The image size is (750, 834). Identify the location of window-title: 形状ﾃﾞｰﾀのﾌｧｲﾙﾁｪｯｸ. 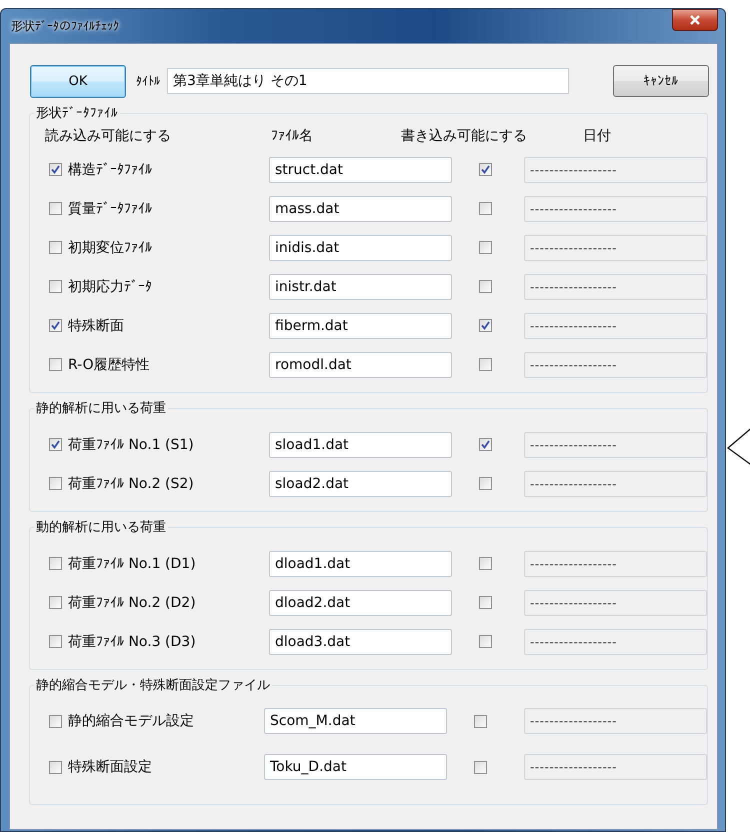
(64, 26).